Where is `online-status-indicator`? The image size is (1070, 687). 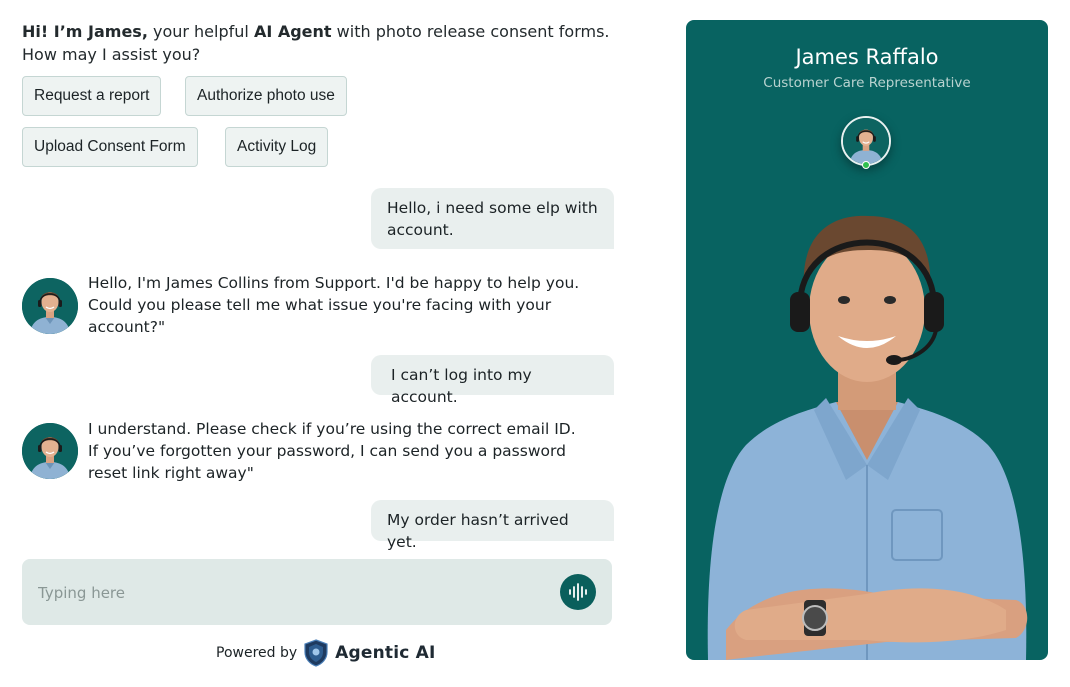
online-status-indicator is located at coordinates (866, 165).